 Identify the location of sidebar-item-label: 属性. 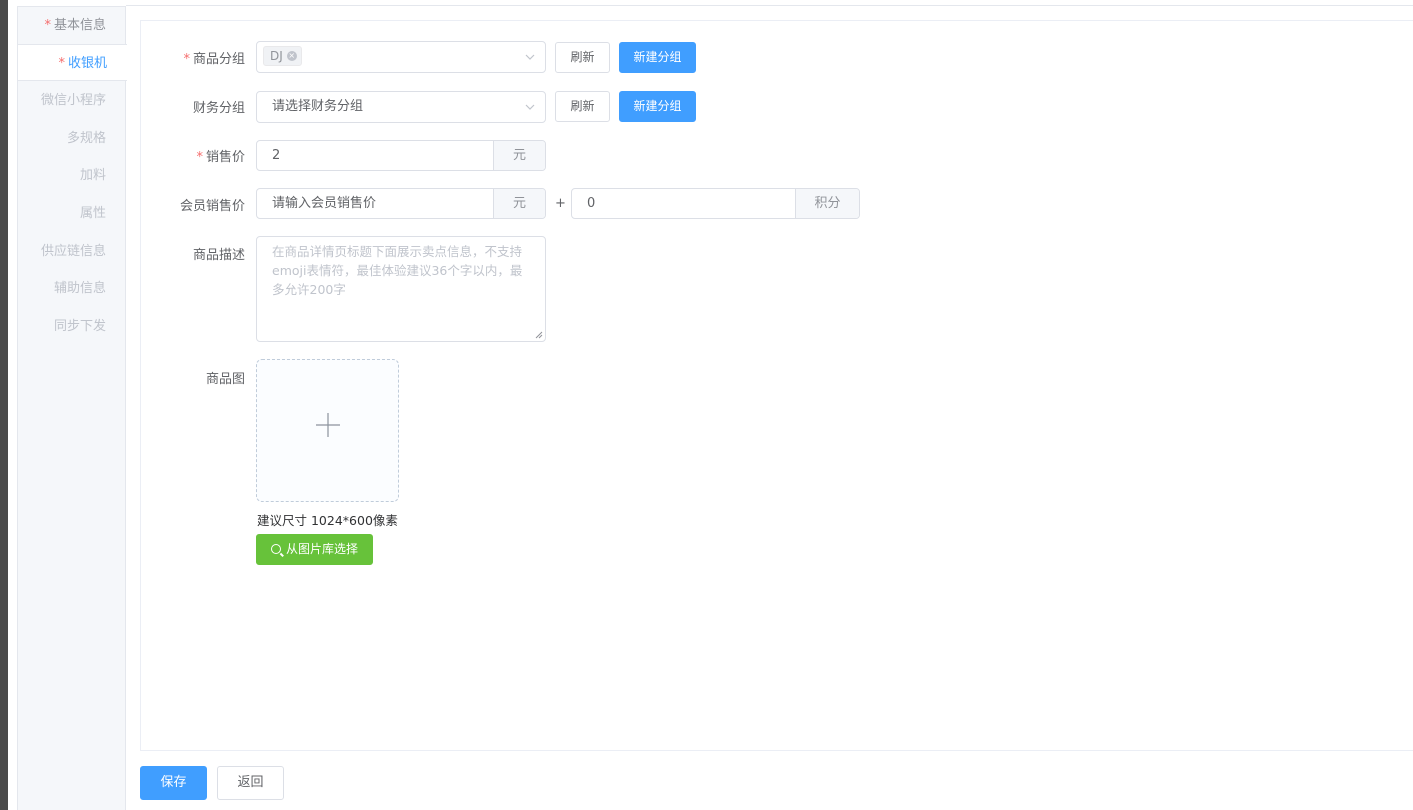
(92, 213).